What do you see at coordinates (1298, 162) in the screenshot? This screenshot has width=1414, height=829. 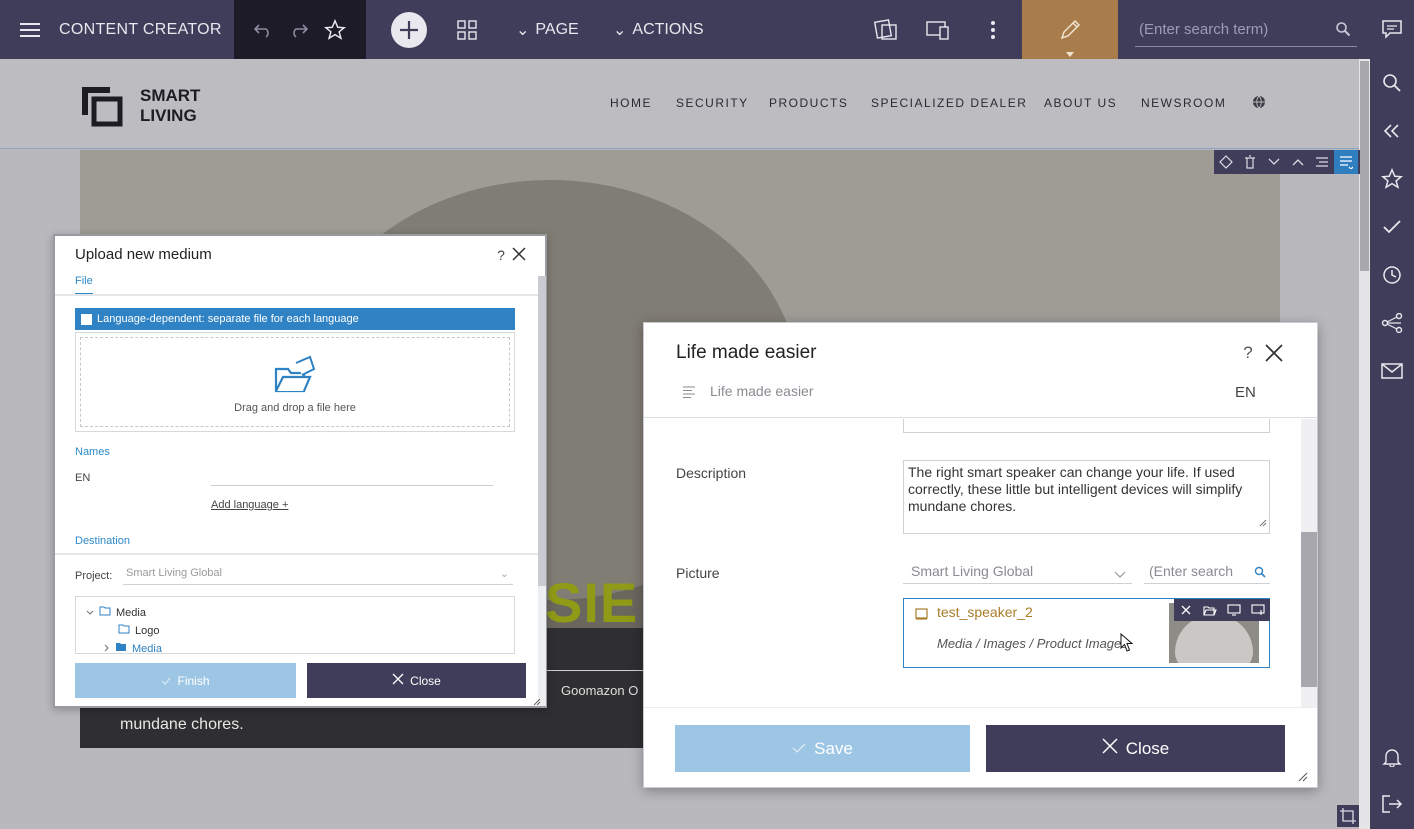 I see `chevron-up-icon` at bounding box center [1298, 162].